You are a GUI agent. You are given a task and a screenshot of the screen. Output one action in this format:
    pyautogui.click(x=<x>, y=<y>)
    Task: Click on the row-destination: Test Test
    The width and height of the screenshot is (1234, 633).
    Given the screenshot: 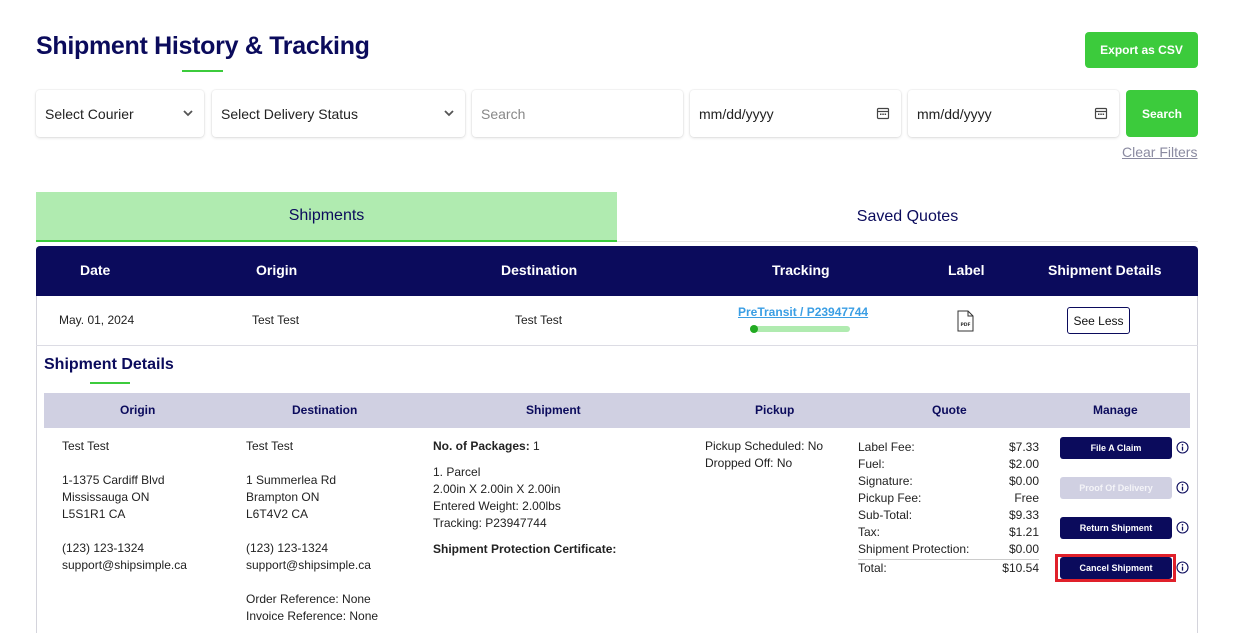 What is the action you would take?
    pyautogui.click(x=539, y=320)
    